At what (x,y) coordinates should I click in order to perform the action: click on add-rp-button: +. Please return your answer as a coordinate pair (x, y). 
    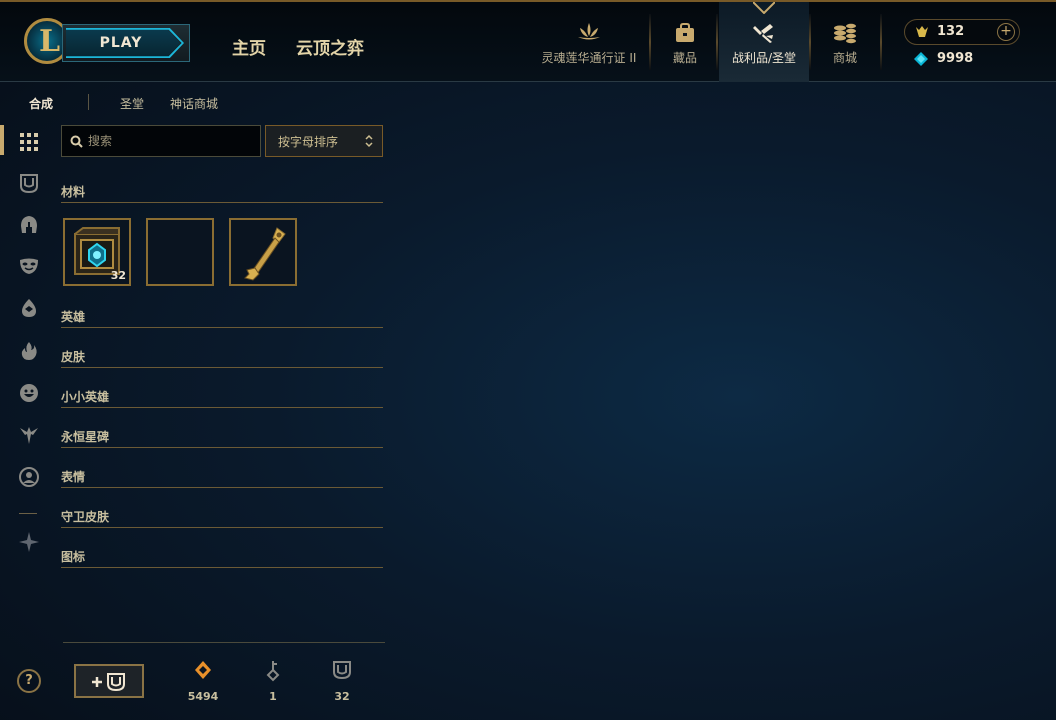
    Looking at the image, I should click on (1006, 32).